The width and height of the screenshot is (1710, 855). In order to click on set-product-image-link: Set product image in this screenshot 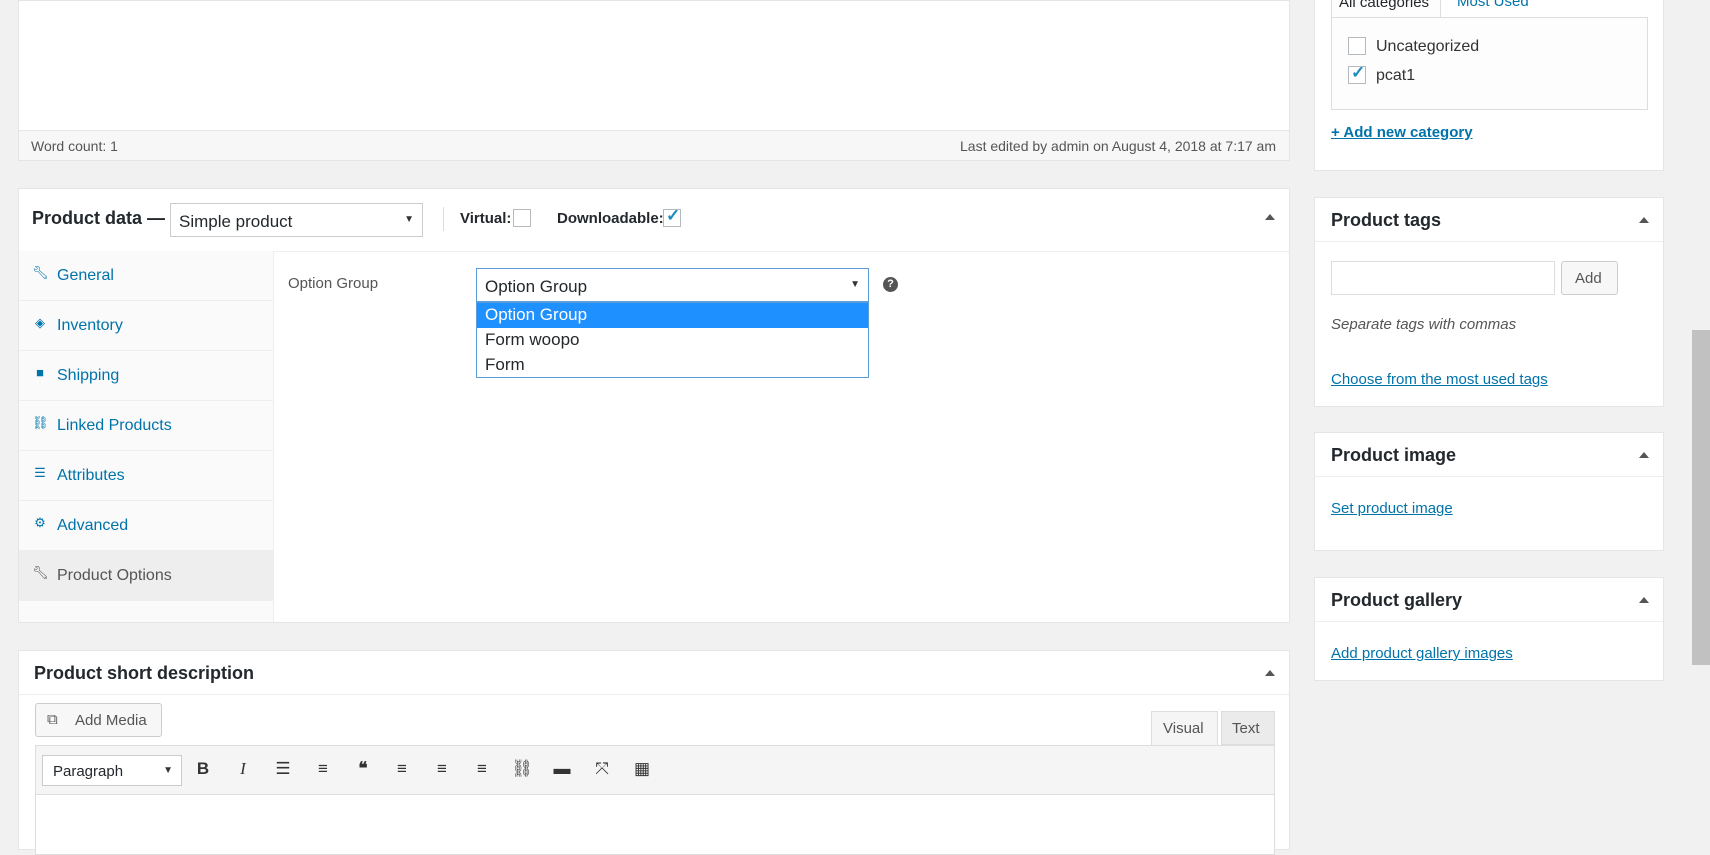, I will do `click(1392, 508)`.